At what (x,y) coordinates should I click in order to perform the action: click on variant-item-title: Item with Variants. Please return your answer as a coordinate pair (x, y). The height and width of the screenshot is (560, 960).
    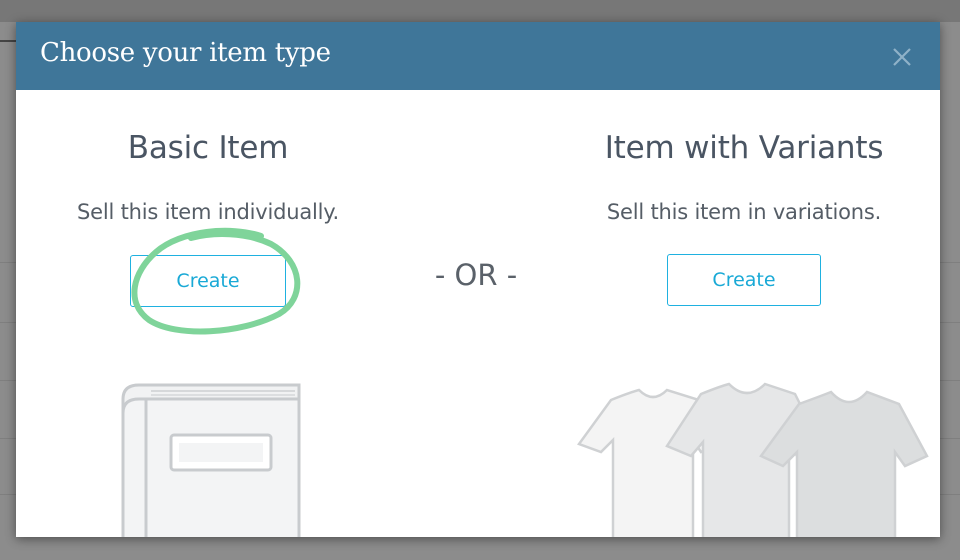
    Looking at the image, I should click on (744, 148).